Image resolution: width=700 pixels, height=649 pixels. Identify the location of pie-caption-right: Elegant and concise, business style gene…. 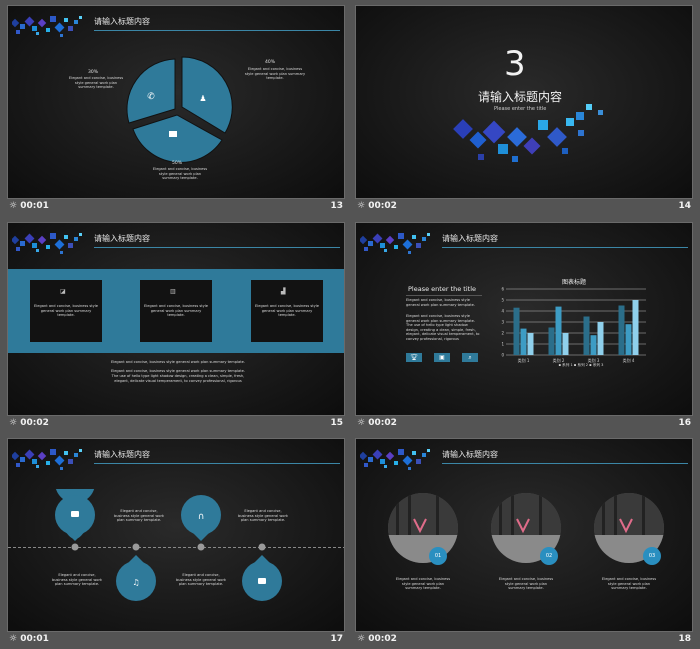
(275, 74).